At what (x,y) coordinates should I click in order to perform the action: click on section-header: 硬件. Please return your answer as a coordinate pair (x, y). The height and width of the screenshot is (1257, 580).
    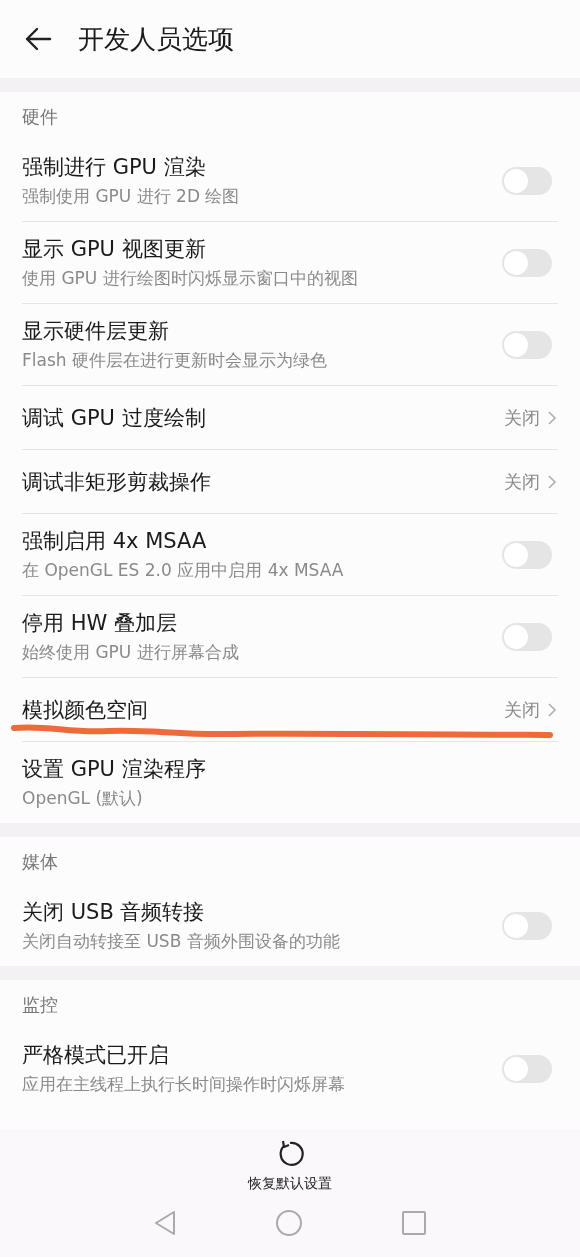
    Looking at the image, I should click on (40, 117).